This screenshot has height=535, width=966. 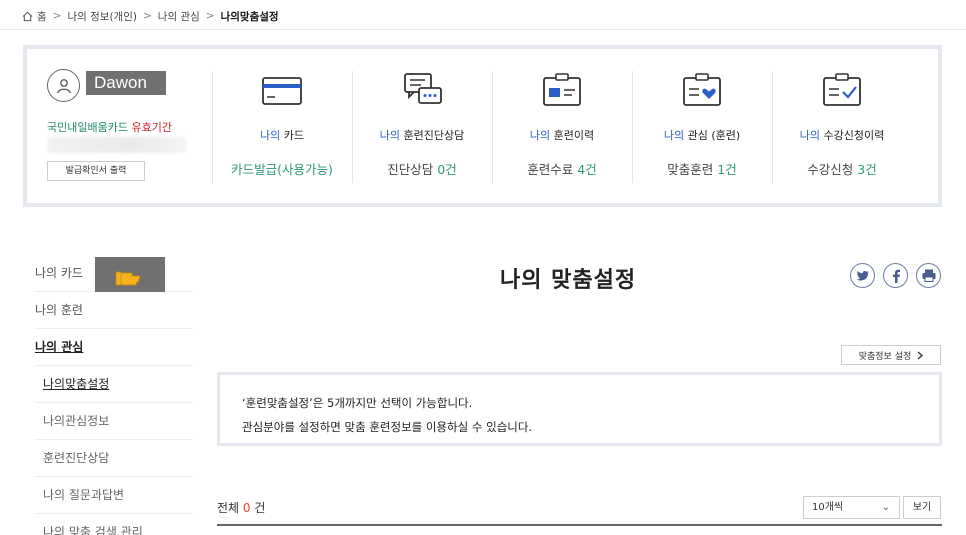 What do you see at coordinates (117, 145) in the screenshot?
I see `redacted-validity-date` at bounding box center [117, 145].